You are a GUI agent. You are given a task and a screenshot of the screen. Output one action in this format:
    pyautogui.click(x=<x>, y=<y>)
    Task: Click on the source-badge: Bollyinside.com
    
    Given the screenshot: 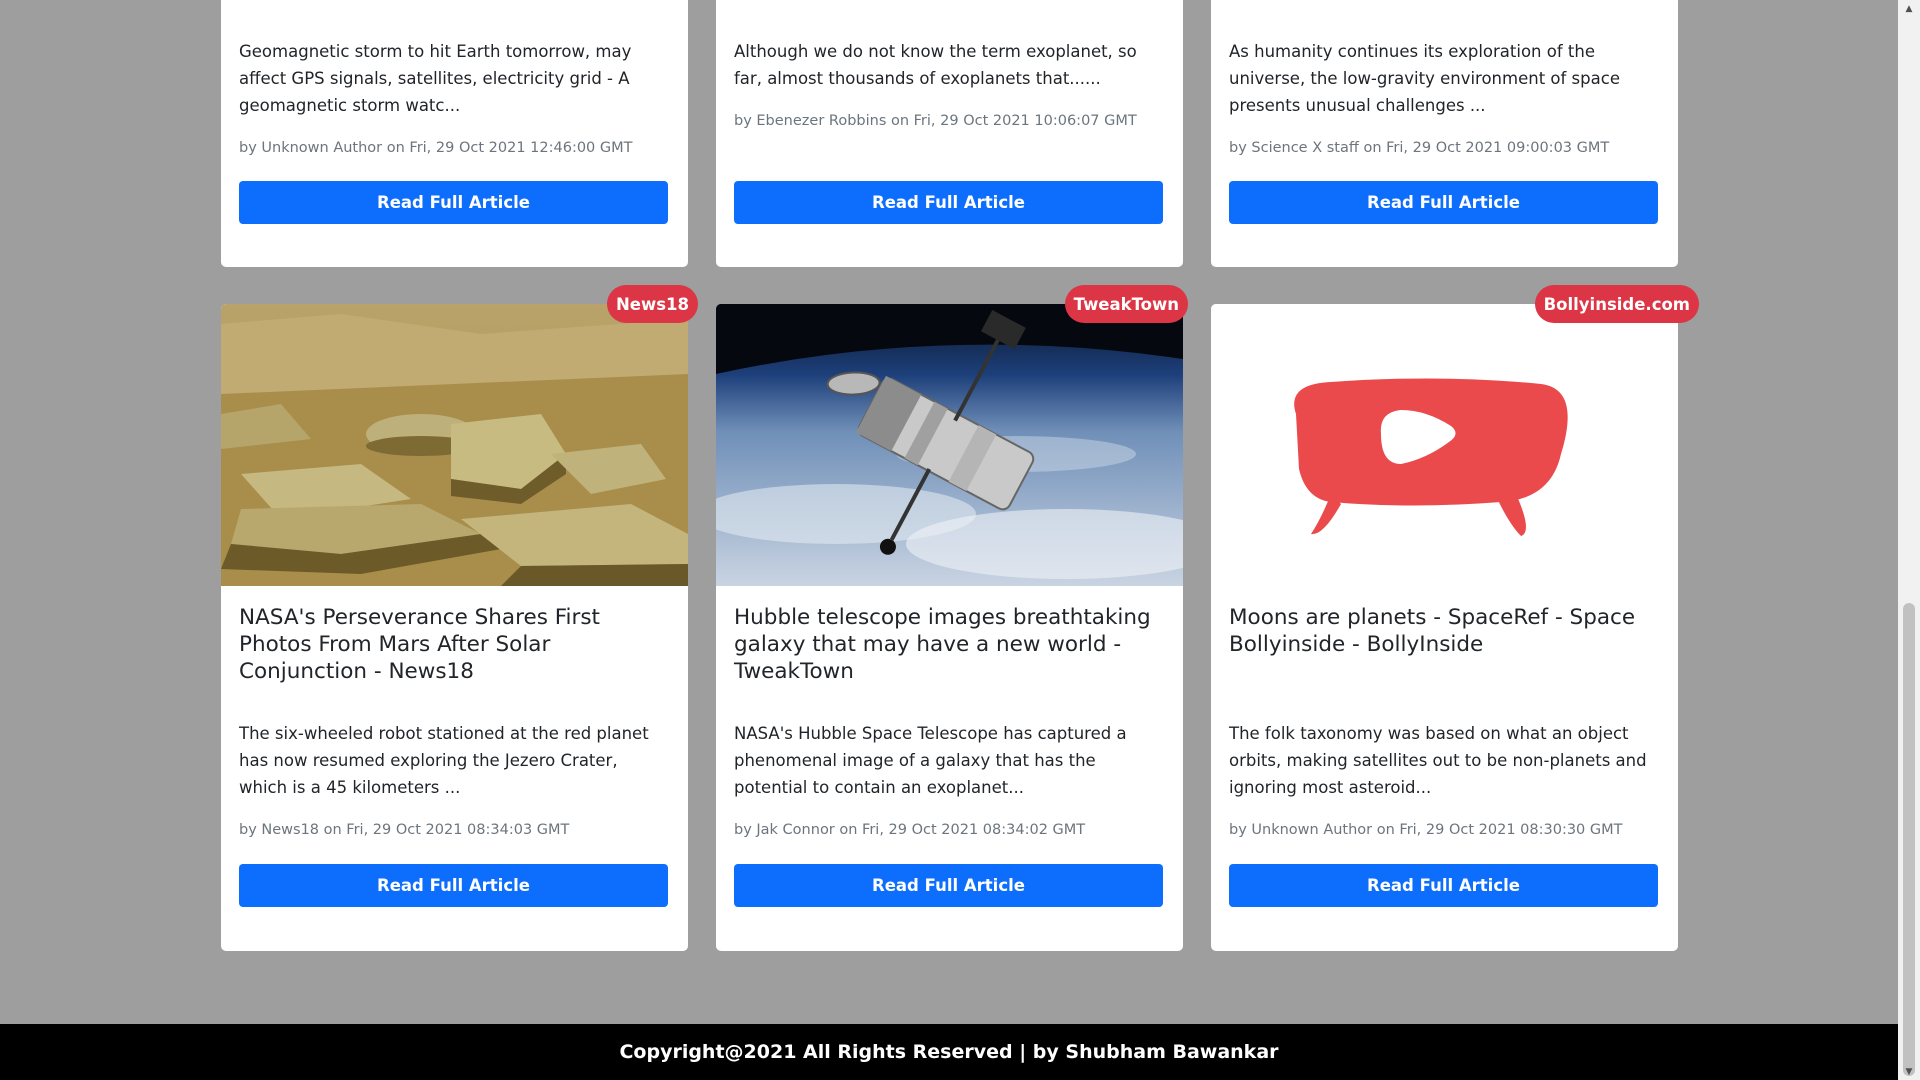 What is the action you would take?
    pyautogui.click(x=1616, y=304)
    